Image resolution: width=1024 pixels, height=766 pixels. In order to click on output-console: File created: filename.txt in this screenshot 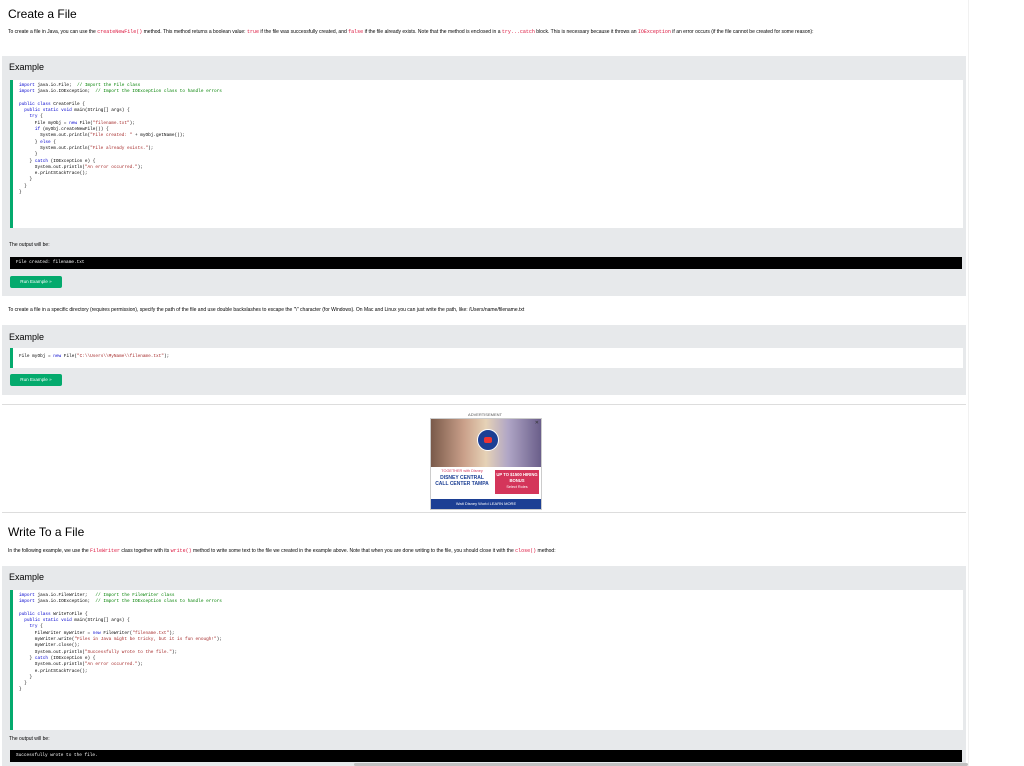, I will do `click(486, 263)`.